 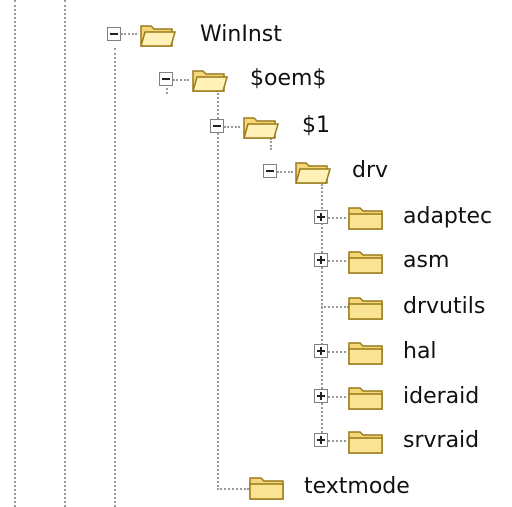 I want to click on tree-node-label: asm, so click(x=426, y=261).